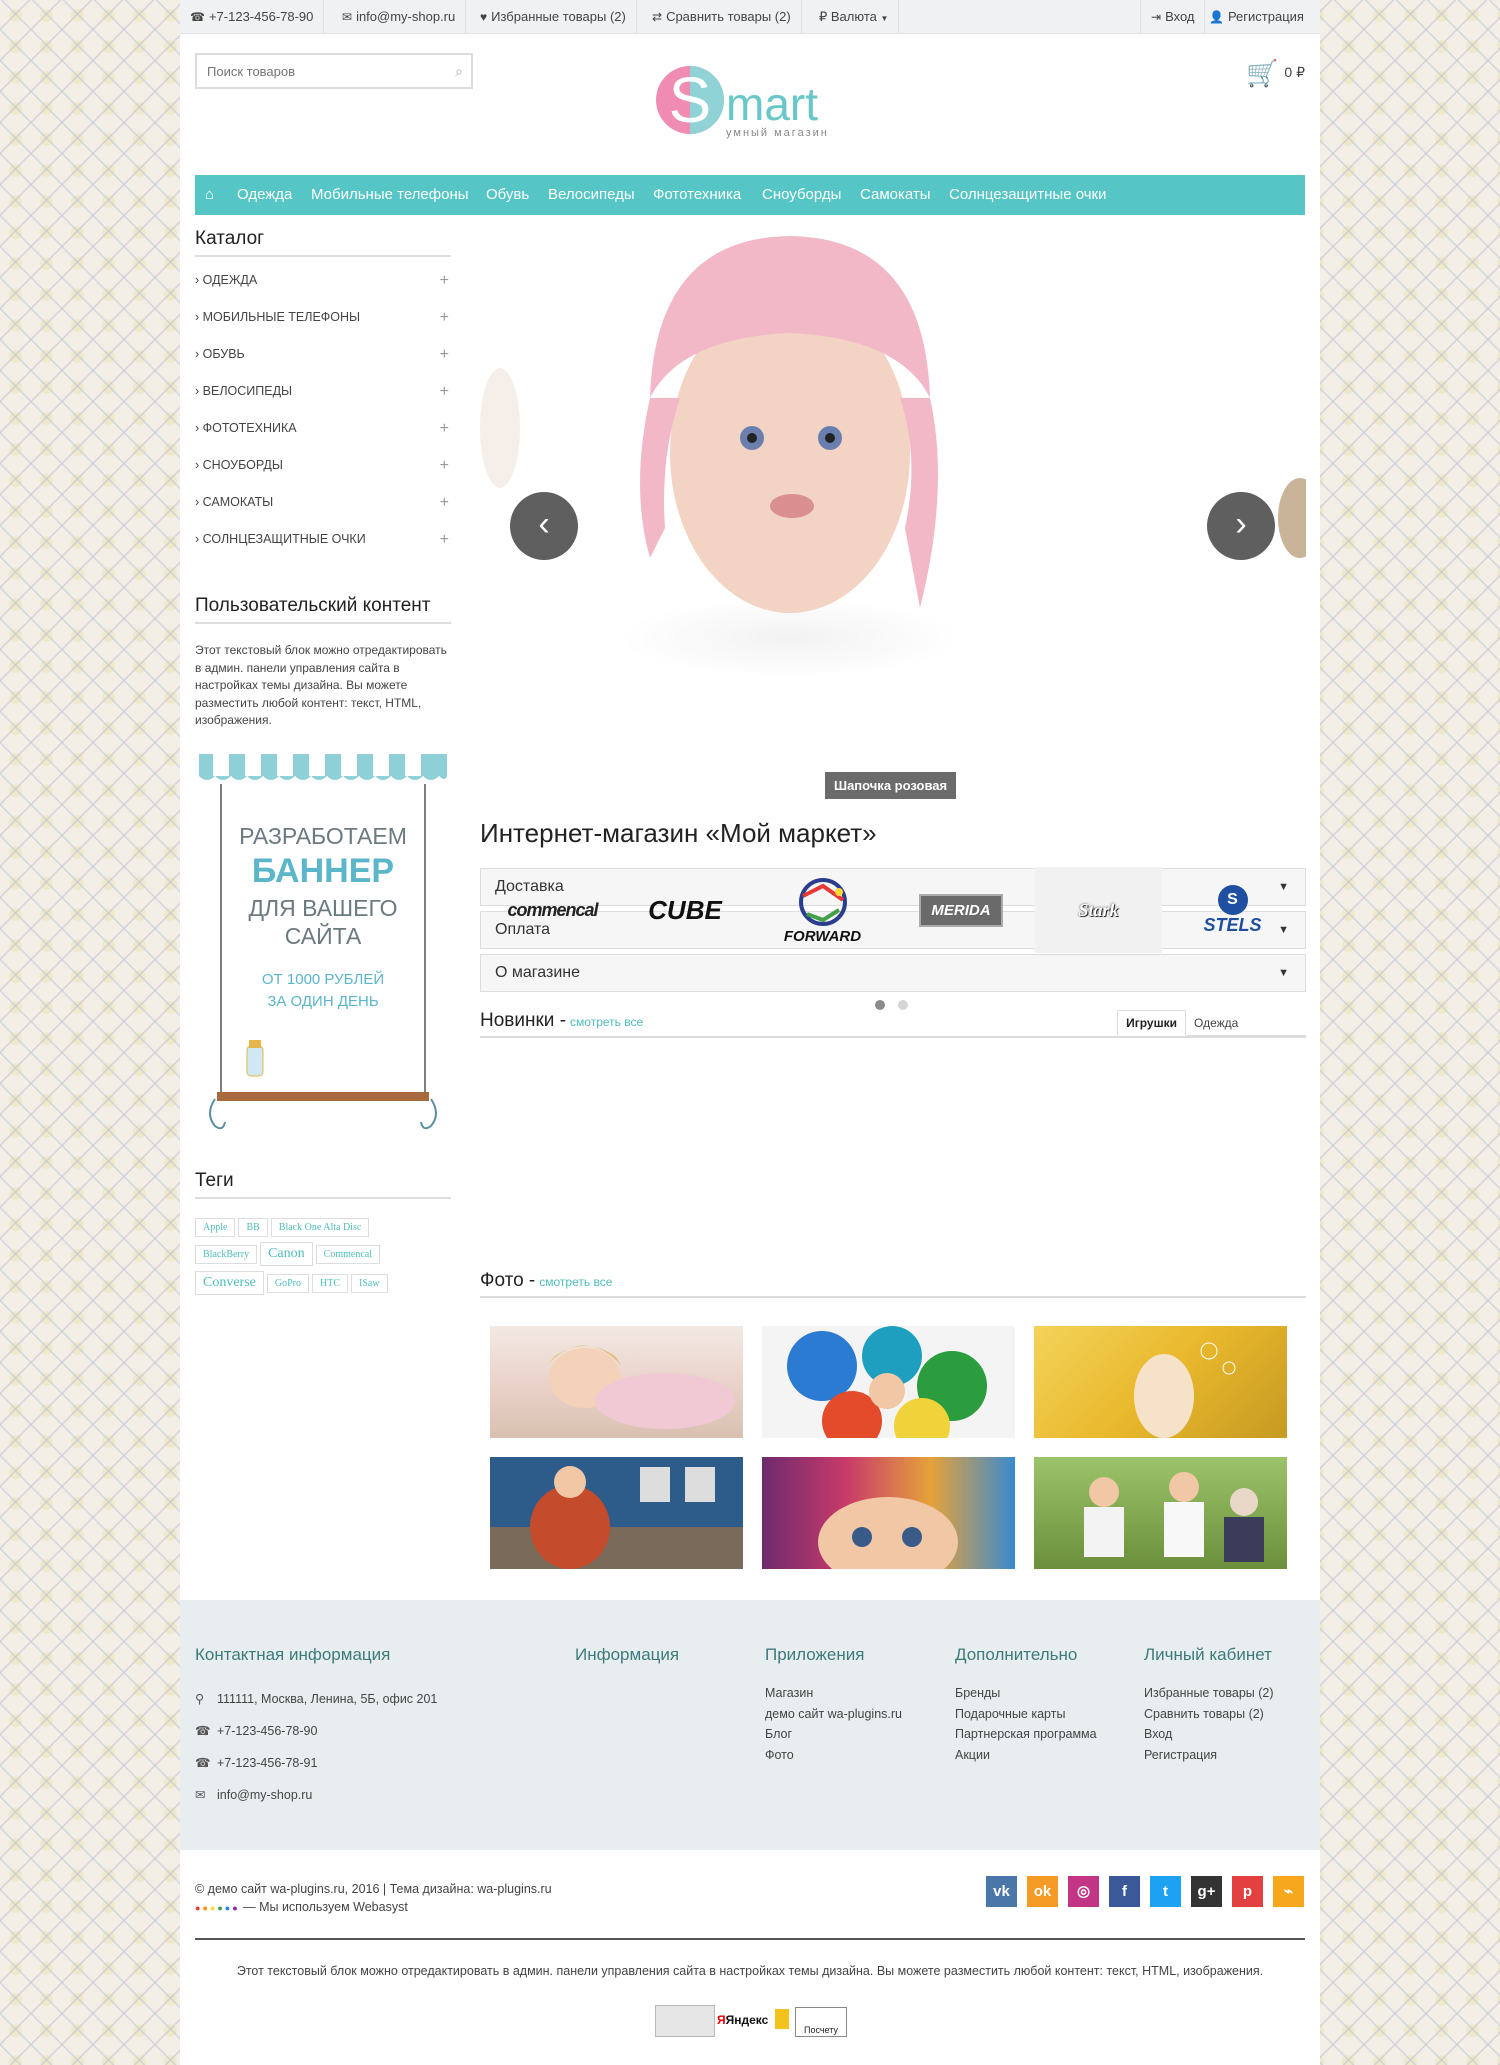 The height and width of the screenshot is (2065, 1500). Describe the element at coordinates (821, 2022) in the screenshot. I see `posetitel-counter: Посчету` at that location.